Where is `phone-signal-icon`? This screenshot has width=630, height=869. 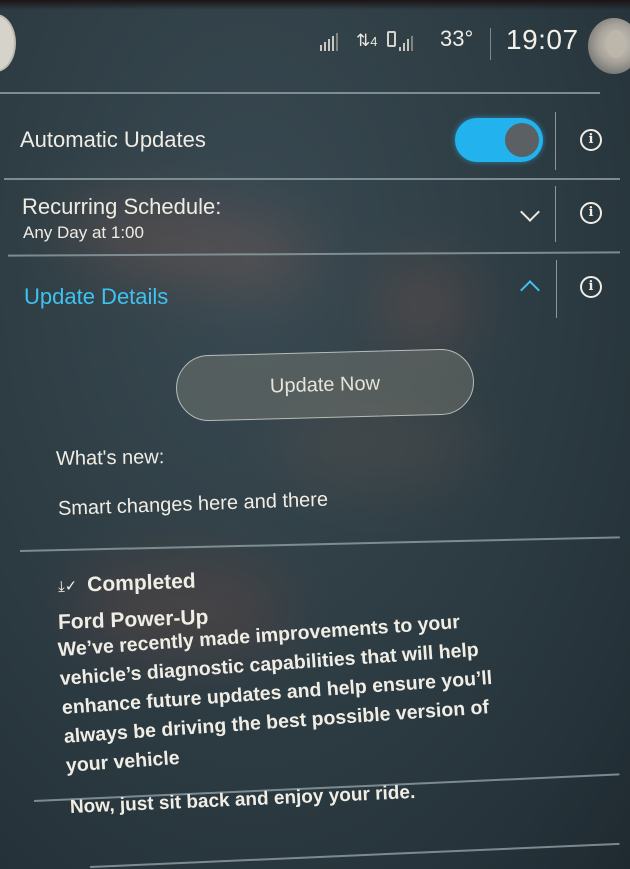
phone-signal-icon is located at coordinates (401, 41).